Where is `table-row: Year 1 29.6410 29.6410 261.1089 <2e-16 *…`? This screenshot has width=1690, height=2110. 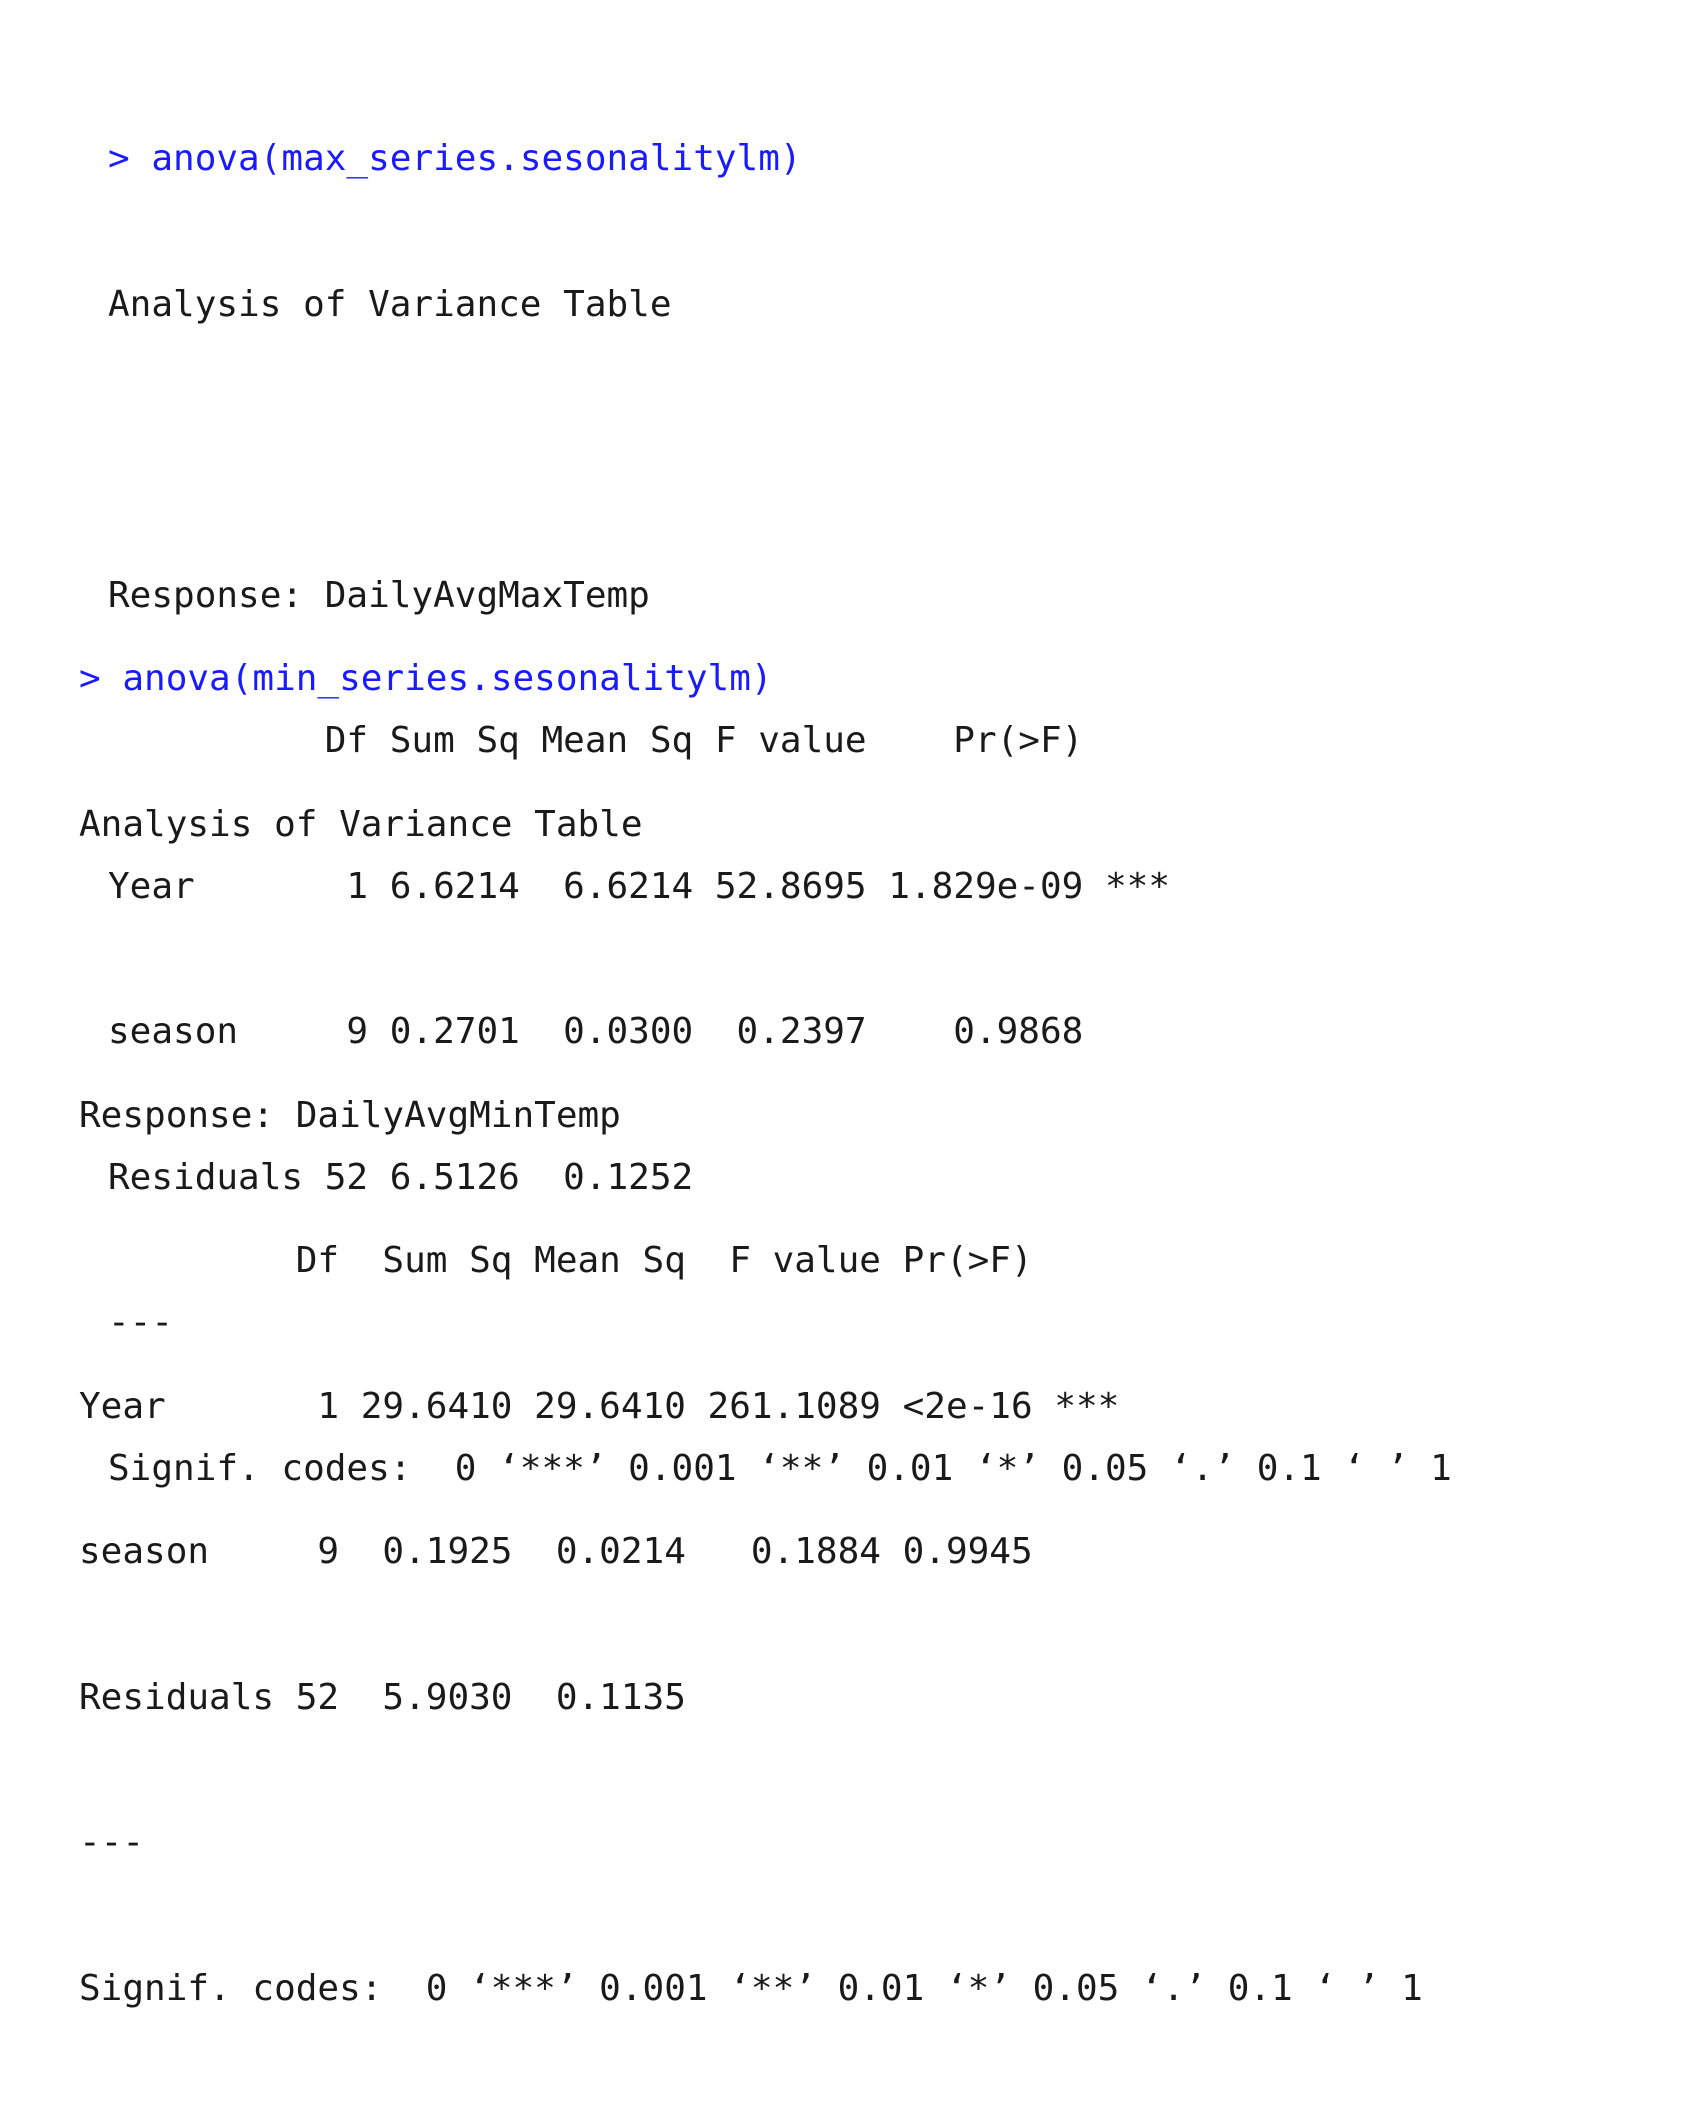
table-row: Year 1 29.6410 29.6410 261.1089 <2e-16 *… is located at coordinates (599, 1406).